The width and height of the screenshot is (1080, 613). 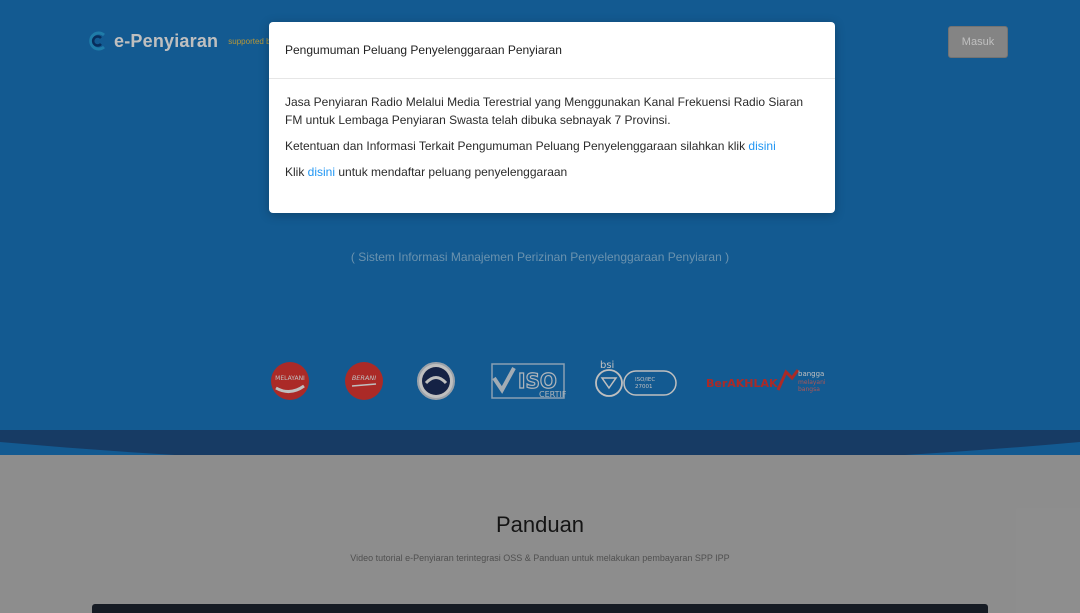 What do you see at coordinates (321, 172) in the screenshot?
I see `register-disini-link: disini` at bounding box center [321, 172].